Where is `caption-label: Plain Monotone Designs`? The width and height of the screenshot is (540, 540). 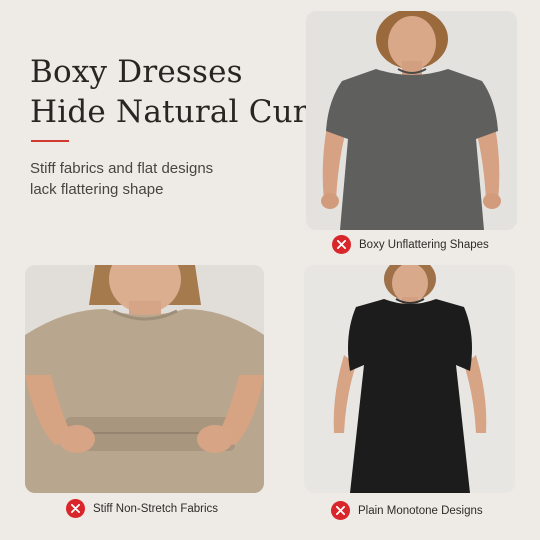 caption-label: Plain Monotone Designs is located at coordinates (420, 510).